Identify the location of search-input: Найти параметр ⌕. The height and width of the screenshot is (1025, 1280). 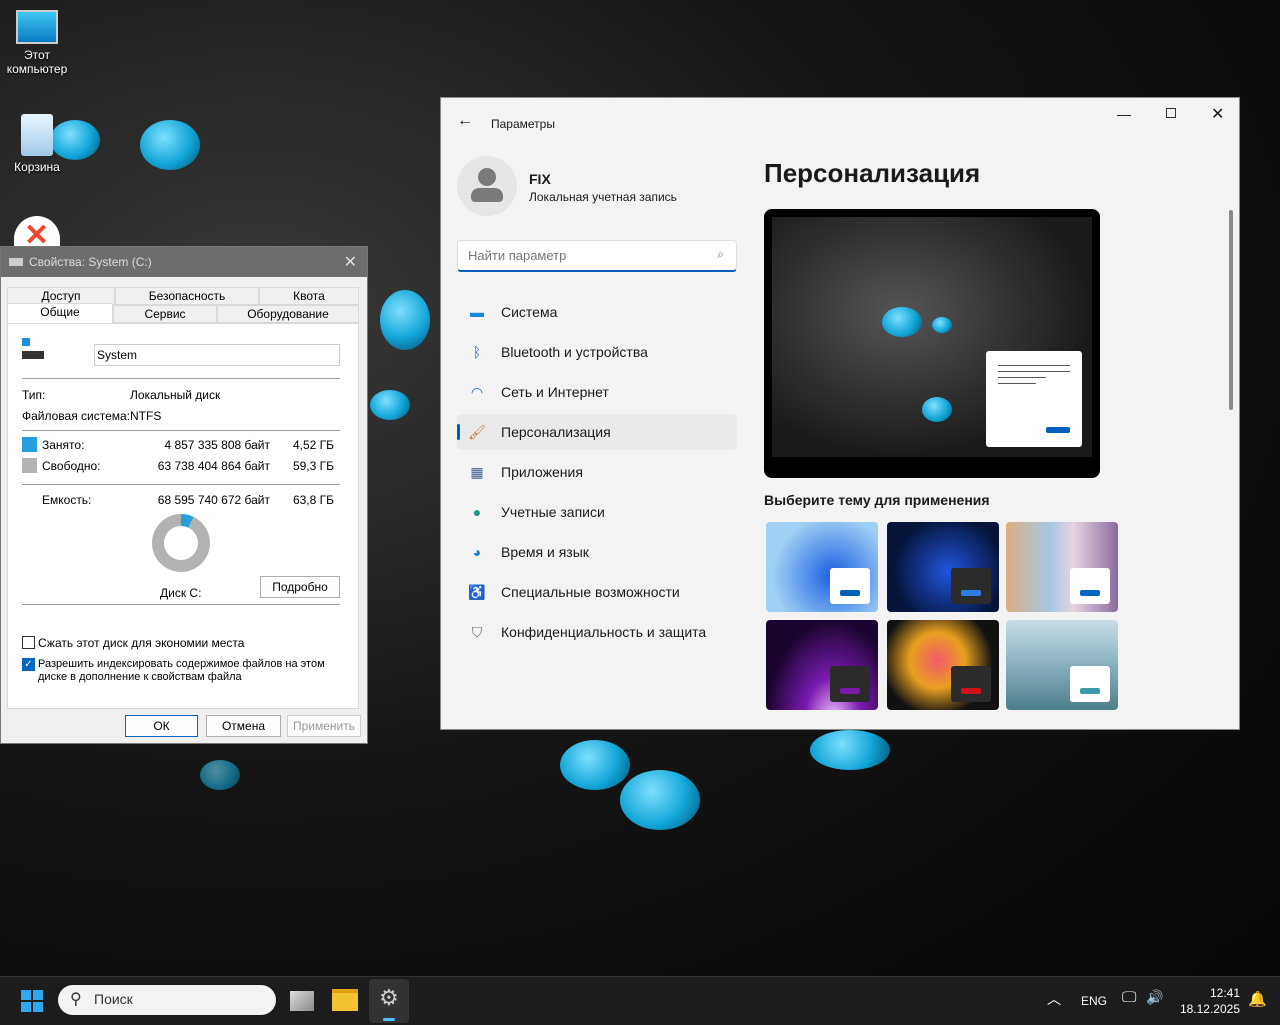
(597, 256).